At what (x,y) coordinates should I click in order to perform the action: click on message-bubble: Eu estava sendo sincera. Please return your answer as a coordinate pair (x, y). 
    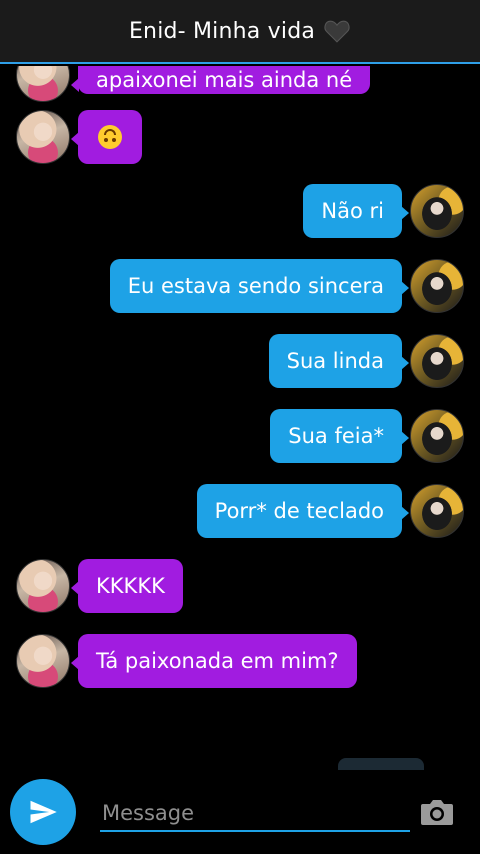
    Looking at the image, I should click on (259, 286).